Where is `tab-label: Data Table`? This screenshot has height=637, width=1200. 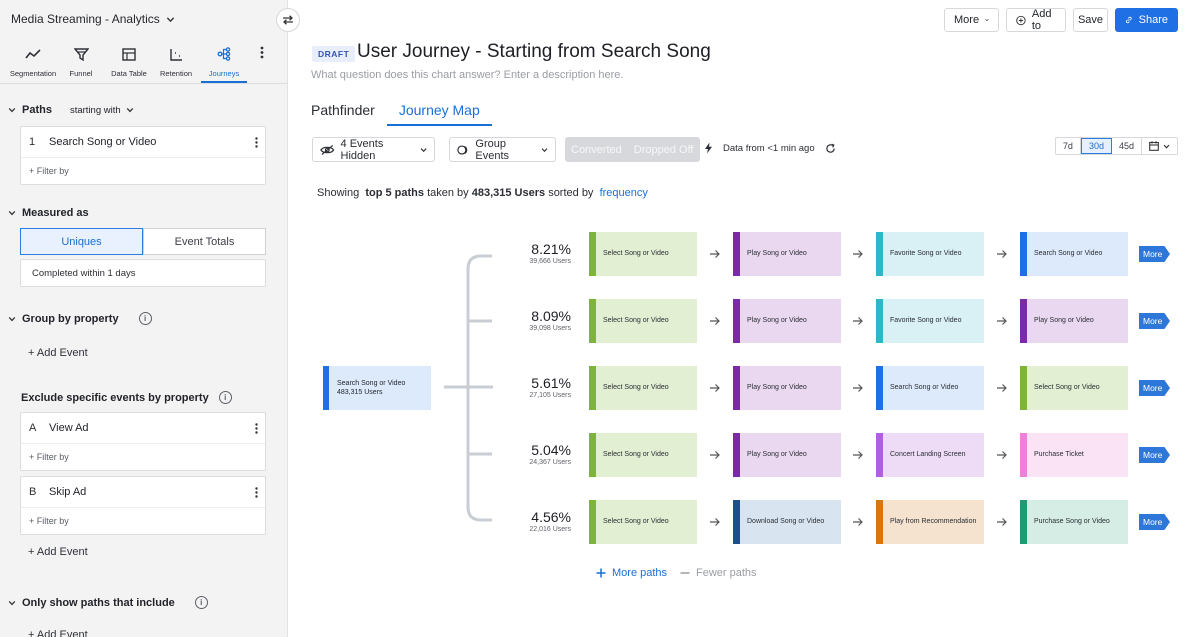 tab-label: Data Table is located at coordinates (129, 73).